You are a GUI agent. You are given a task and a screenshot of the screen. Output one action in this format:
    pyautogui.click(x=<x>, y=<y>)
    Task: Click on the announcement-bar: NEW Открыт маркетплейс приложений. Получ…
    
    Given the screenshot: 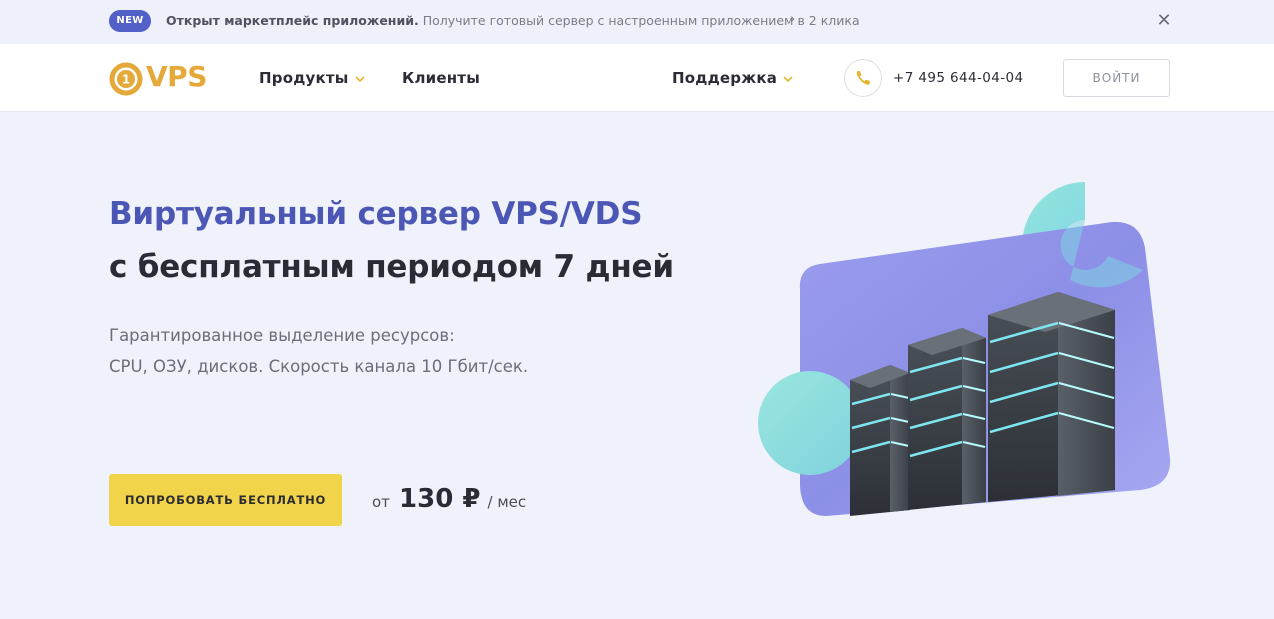 What is the action you would take?
    pyautogui.click(x=637, y=22)
    